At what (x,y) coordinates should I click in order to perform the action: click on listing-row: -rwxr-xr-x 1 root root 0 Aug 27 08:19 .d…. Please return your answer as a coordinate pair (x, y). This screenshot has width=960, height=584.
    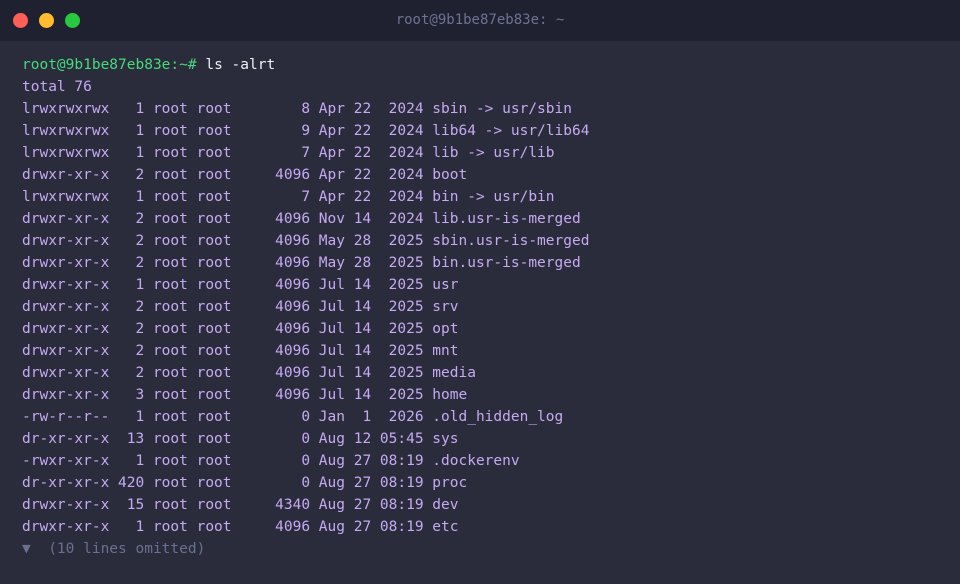
    Looking at the image, I should click on (271, 461).